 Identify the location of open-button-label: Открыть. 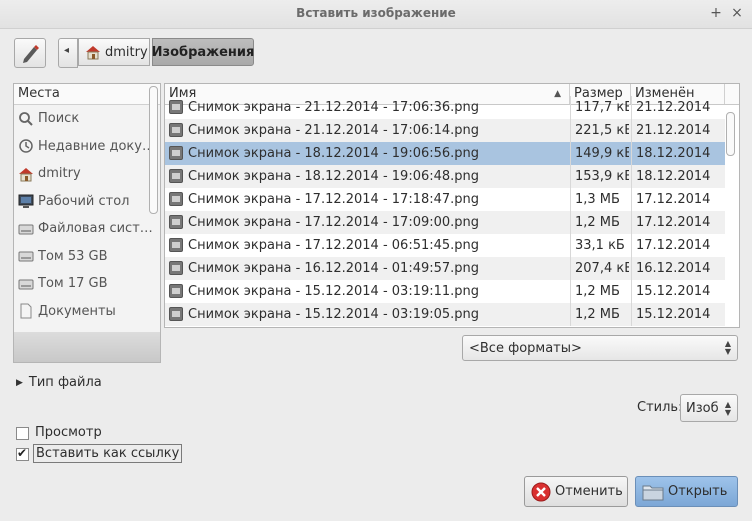
(698, 491).